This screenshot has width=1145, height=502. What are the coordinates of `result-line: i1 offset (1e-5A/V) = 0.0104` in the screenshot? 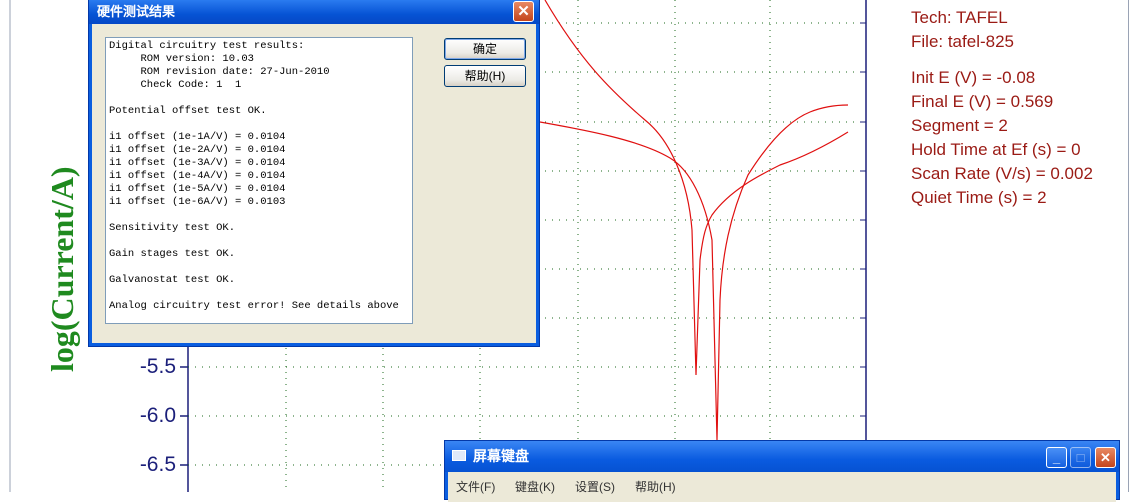 It's located at (197, 189).